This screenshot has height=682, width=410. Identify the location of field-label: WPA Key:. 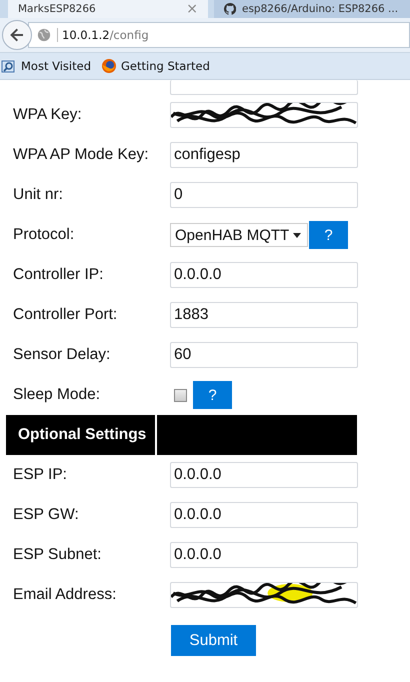
(48, 115).